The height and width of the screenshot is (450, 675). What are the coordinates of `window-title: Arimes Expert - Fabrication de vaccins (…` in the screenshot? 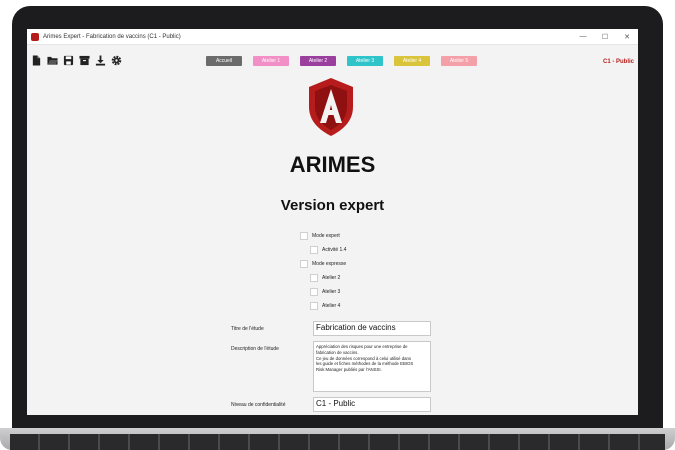 It's located at (112, 36).